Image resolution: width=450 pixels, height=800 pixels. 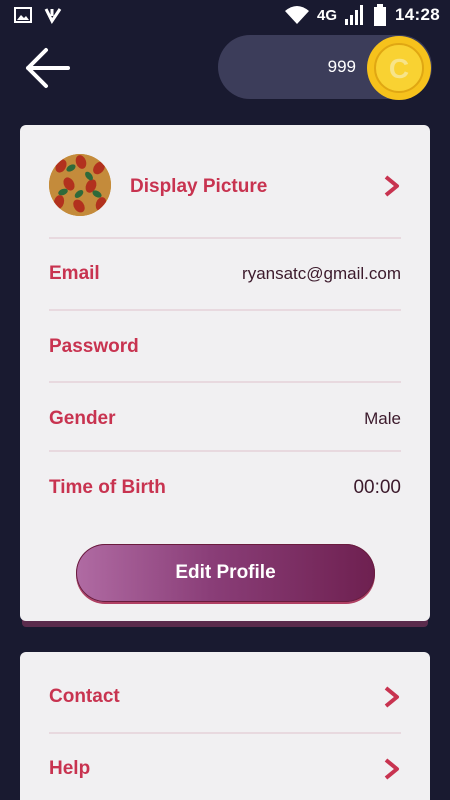 I want to click on coin-icon: C, so click(x=399, y=68).